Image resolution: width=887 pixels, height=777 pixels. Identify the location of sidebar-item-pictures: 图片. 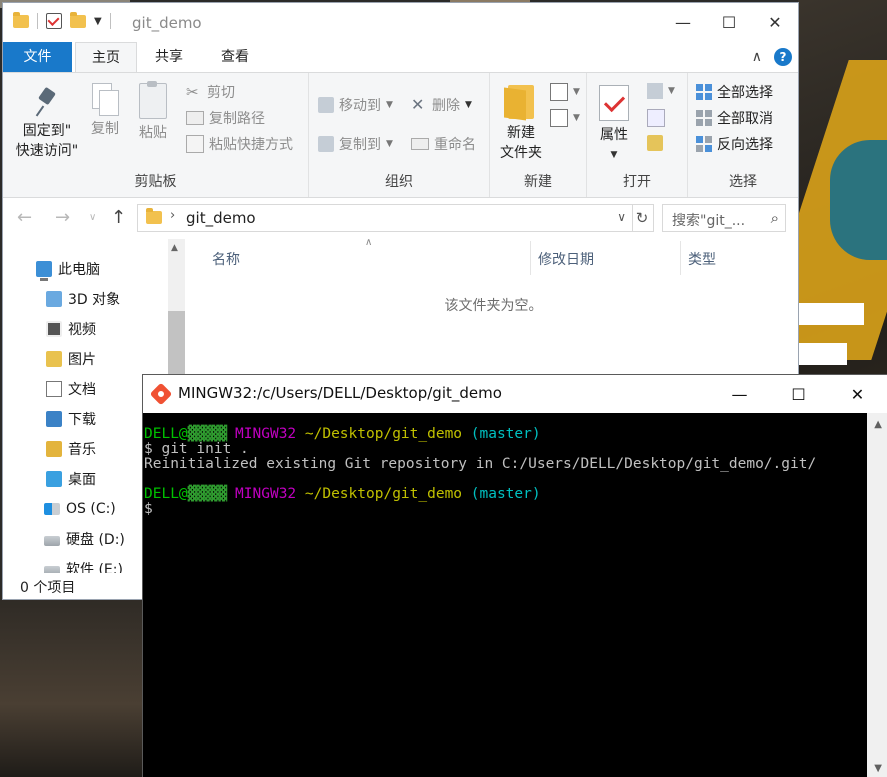
(71, 359).